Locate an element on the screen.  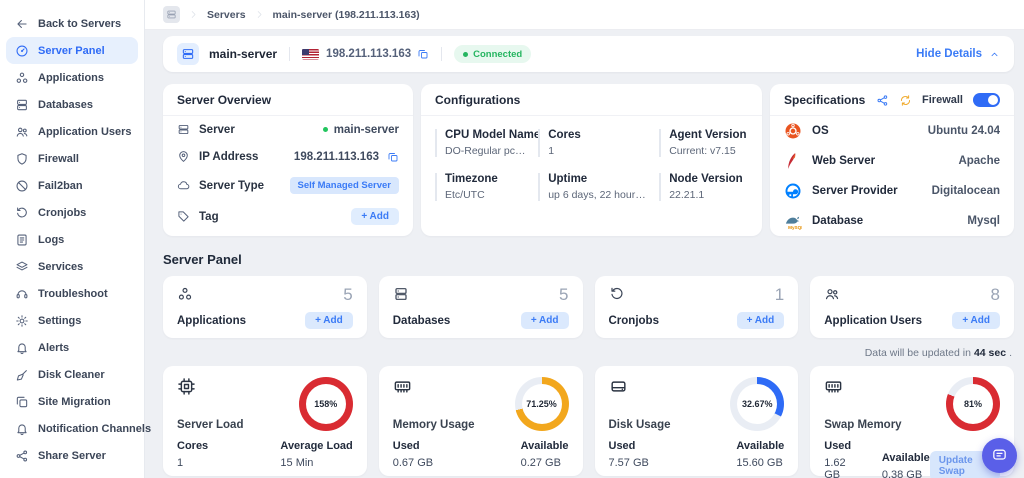
usage-gauge: 158% is located at coordinates (325, 404).